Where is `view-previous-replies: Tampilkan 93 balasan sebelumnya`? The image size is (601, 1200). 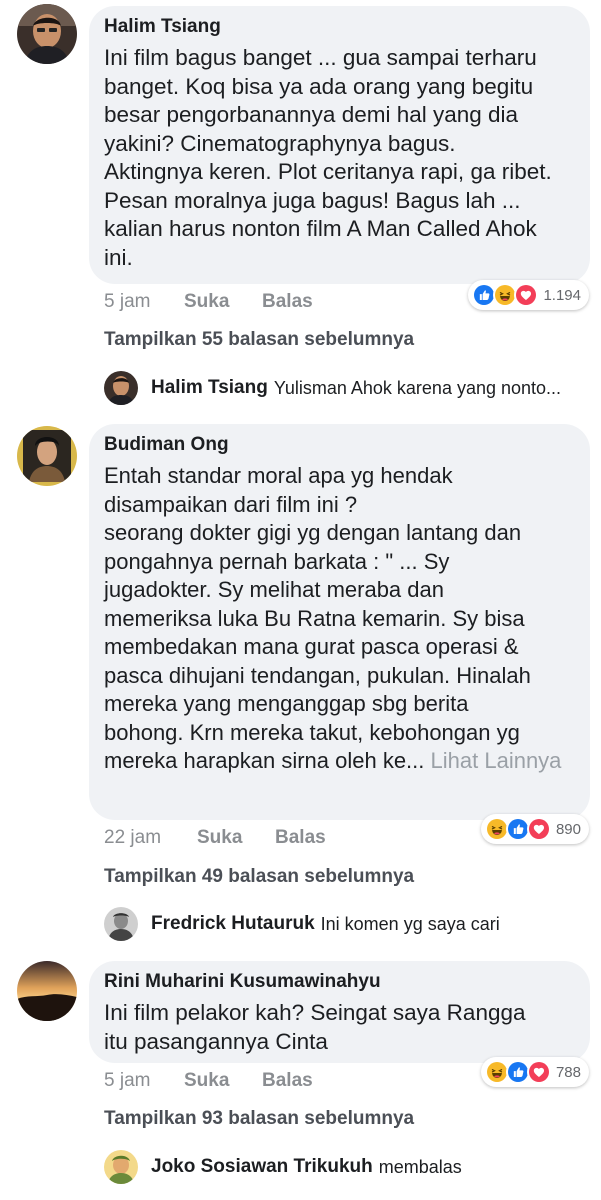 view-previous-replies: Tampilkan 93 balasan sebelumnya is located at coordinates (259, 1119).